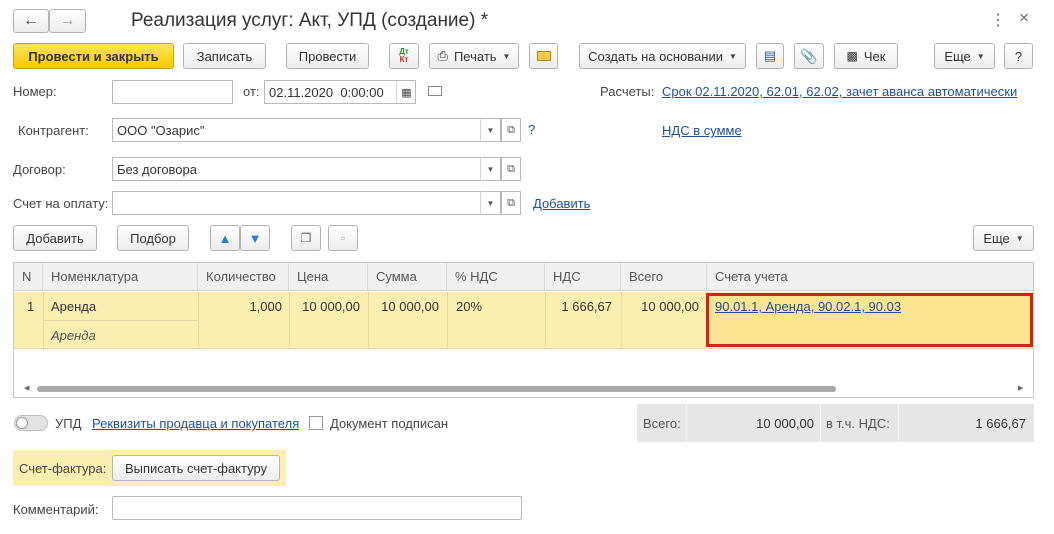  I want to click on copy-button: ❐, so click(306, 238).